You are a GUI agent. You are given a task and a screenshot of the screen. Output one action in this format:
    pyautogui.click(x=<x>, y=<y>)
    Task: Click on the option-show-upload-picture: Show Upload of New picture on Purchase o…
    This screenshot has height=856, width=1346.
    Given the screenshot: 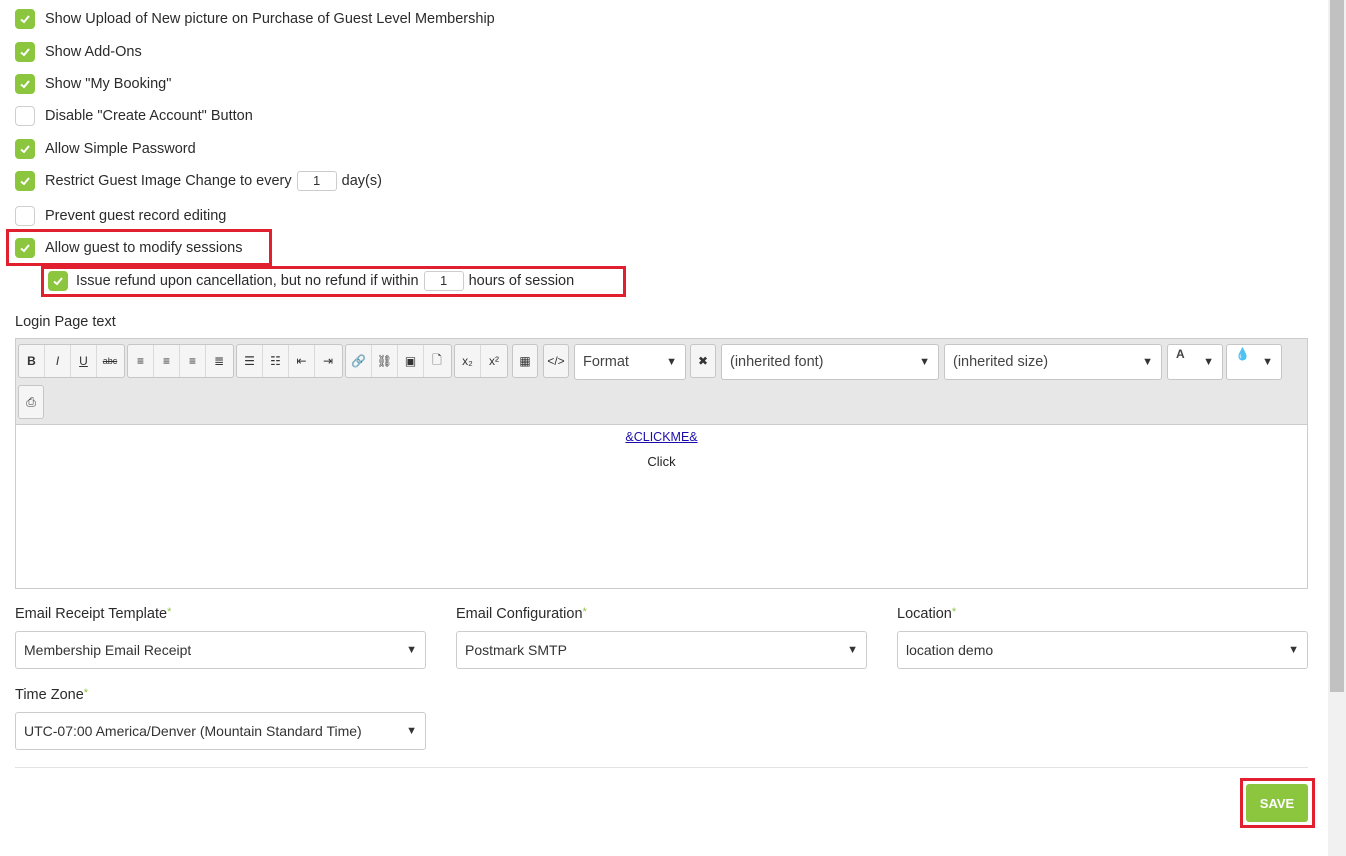 What is the action you would take?
    pyautogui.click(x=255, y=19)
    